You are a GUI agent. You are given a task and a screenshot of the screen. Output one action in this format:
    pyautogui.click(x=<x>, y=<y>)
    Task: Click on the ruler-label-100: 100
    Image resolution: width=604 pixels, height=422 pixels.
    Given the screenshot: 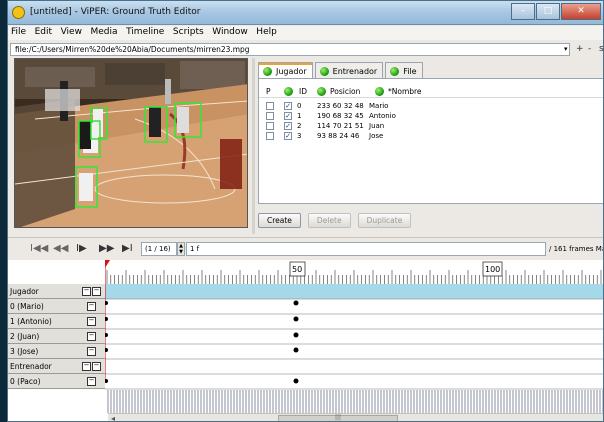 What is the action you would take?
    pyautogui.click(x=492, y=269)
    